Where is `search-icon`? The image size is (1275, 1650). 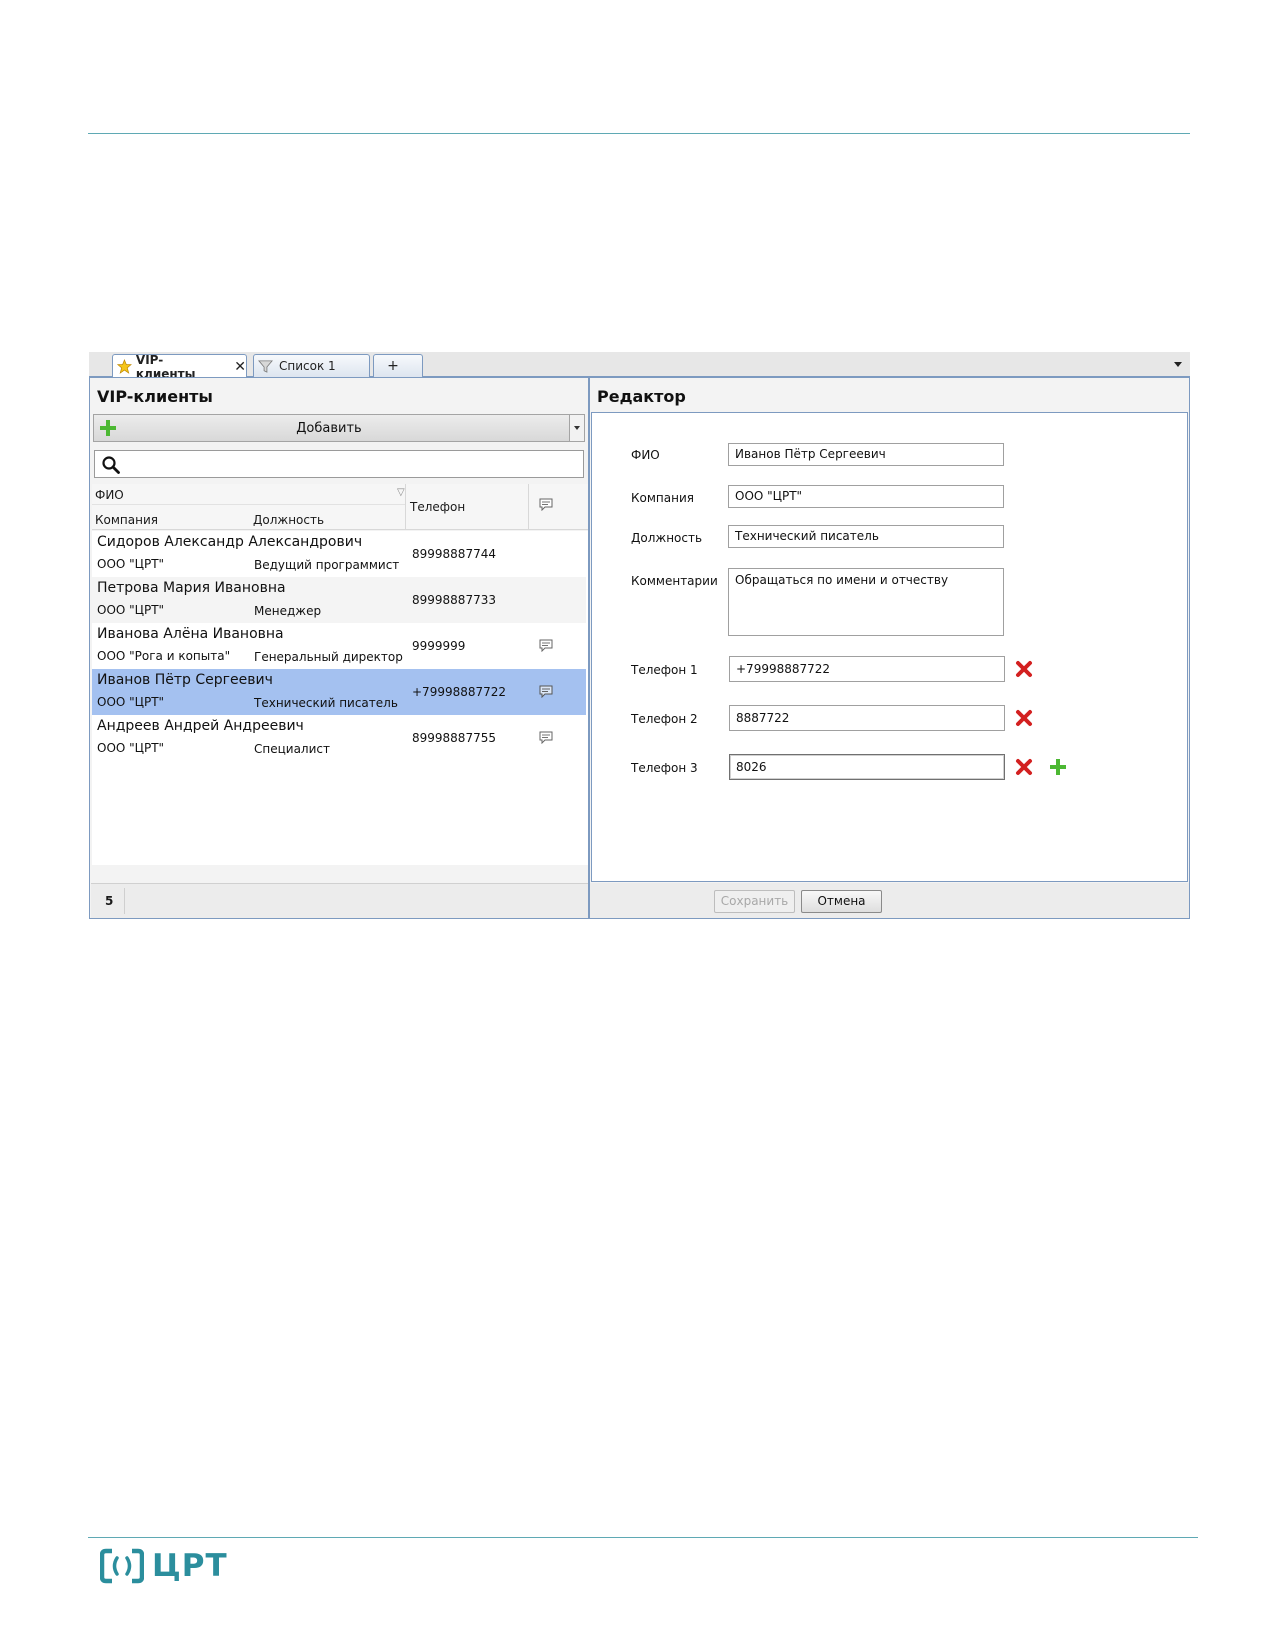 search-icon is located at coordinates (111, 465).